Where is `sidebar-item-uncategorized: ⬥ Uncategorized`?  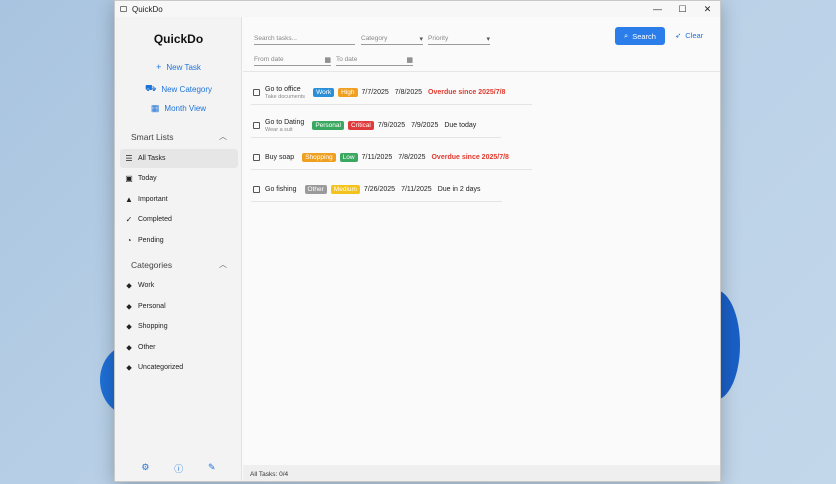
sidebar-item-uncategorized: ⬥ Uncategorized is located at coordinates (179, 367).